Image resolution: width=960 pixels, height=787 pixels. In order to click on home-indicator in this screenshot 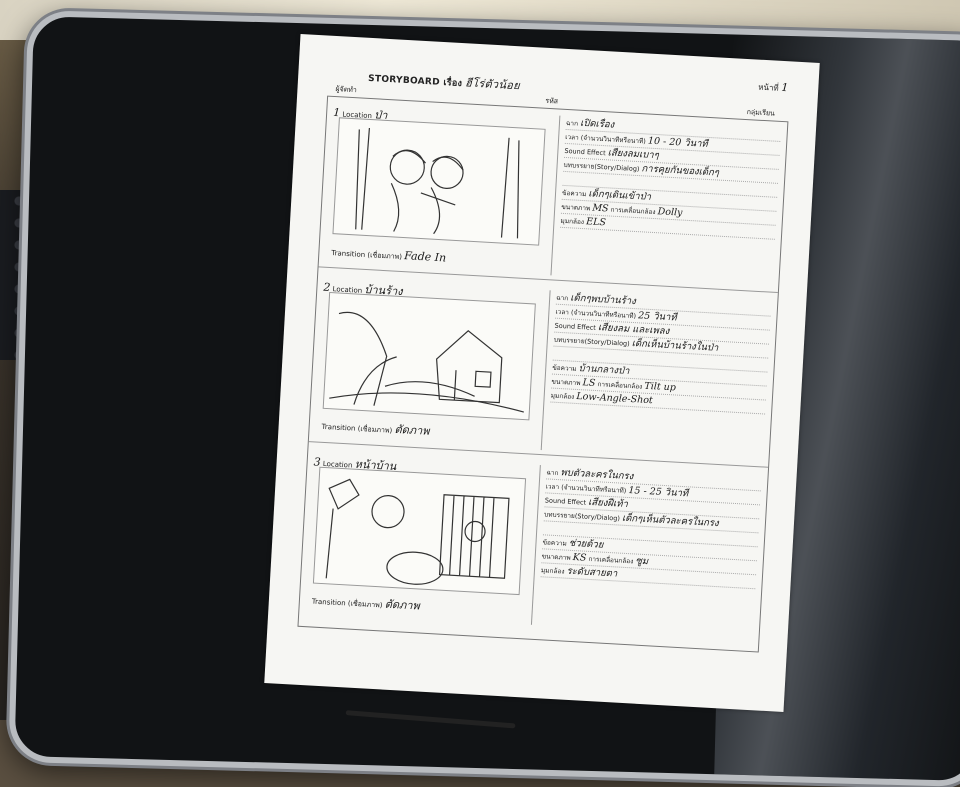, I will do `click(430, 719)`.